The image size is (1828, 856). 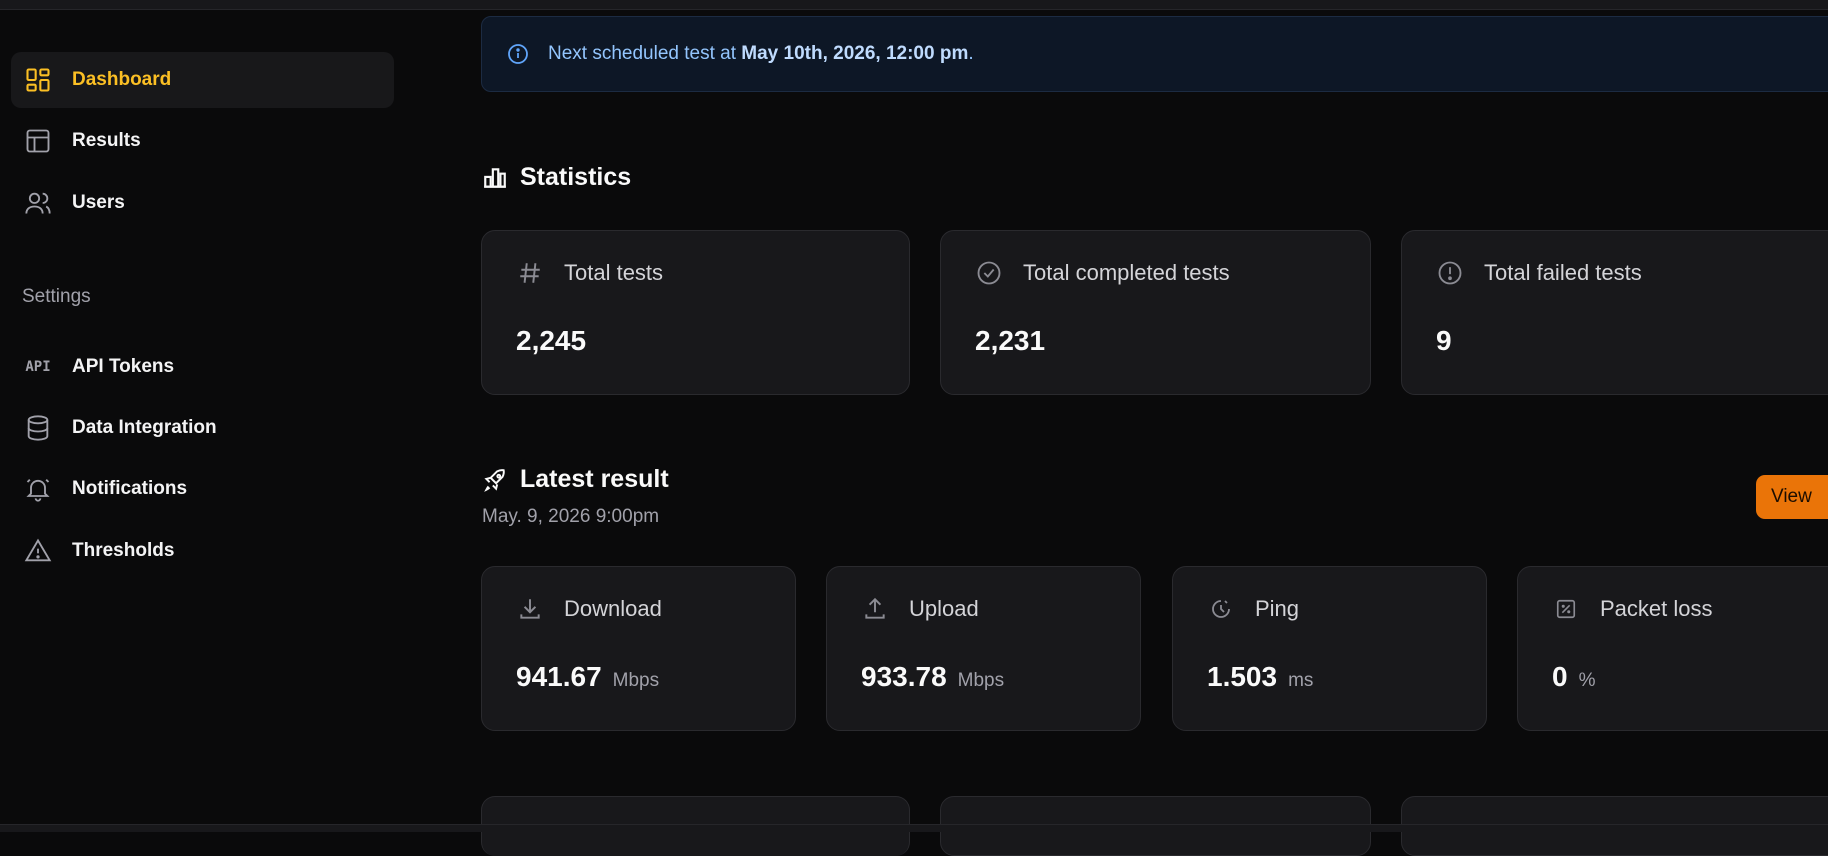 What do you see at coordinates (638, 648) in the screenshot?
I see `result-card-download: Download 941.67 Mbps` at bounding box center [638, 648].